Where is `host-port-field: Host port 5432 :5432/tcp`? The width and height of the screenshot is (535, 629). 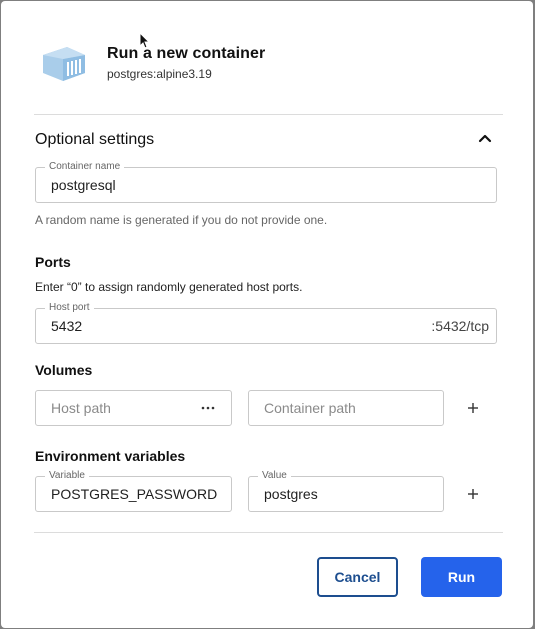 host-port-field: Host port 5432 :5432/tcp is located at coordinates (266, 322).